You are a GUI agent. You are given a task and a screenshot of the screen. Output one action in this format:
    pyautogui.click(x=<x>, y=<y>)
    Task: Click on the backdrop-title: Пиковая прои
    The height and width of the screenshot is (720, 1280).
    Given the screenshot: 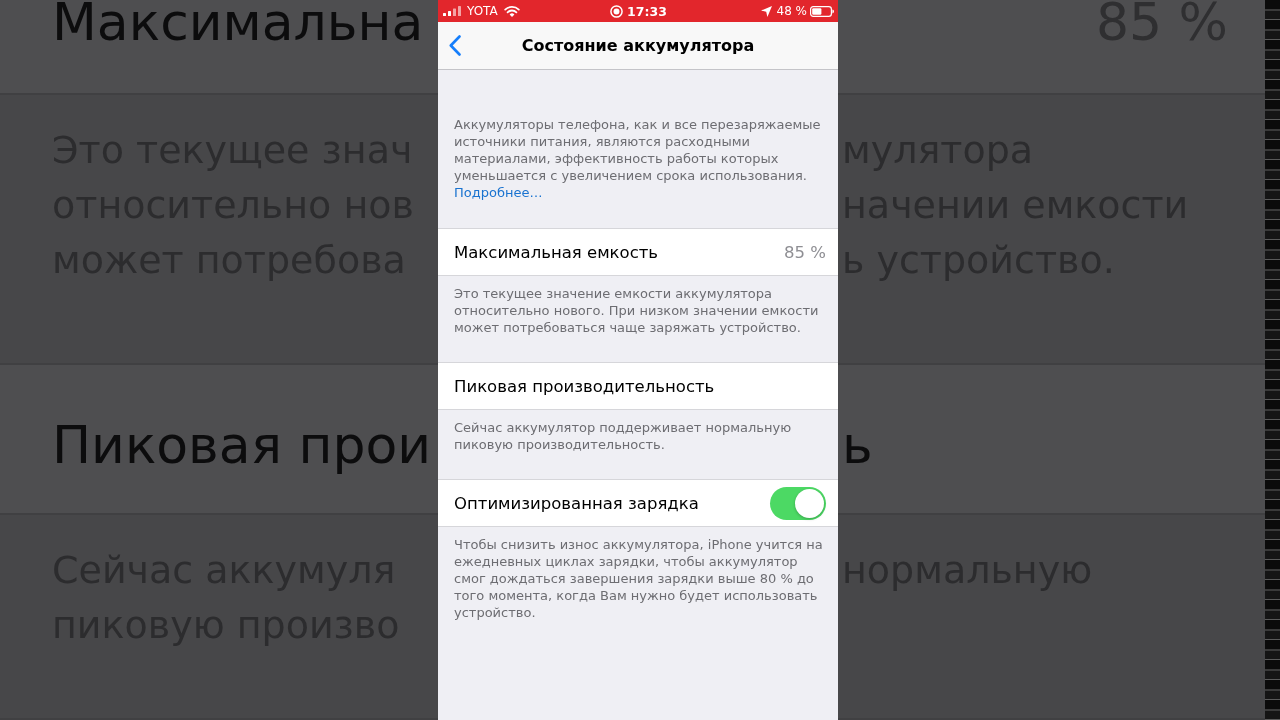 What is the action you would take?
    pyautogui.click(x=242, y=445)
    